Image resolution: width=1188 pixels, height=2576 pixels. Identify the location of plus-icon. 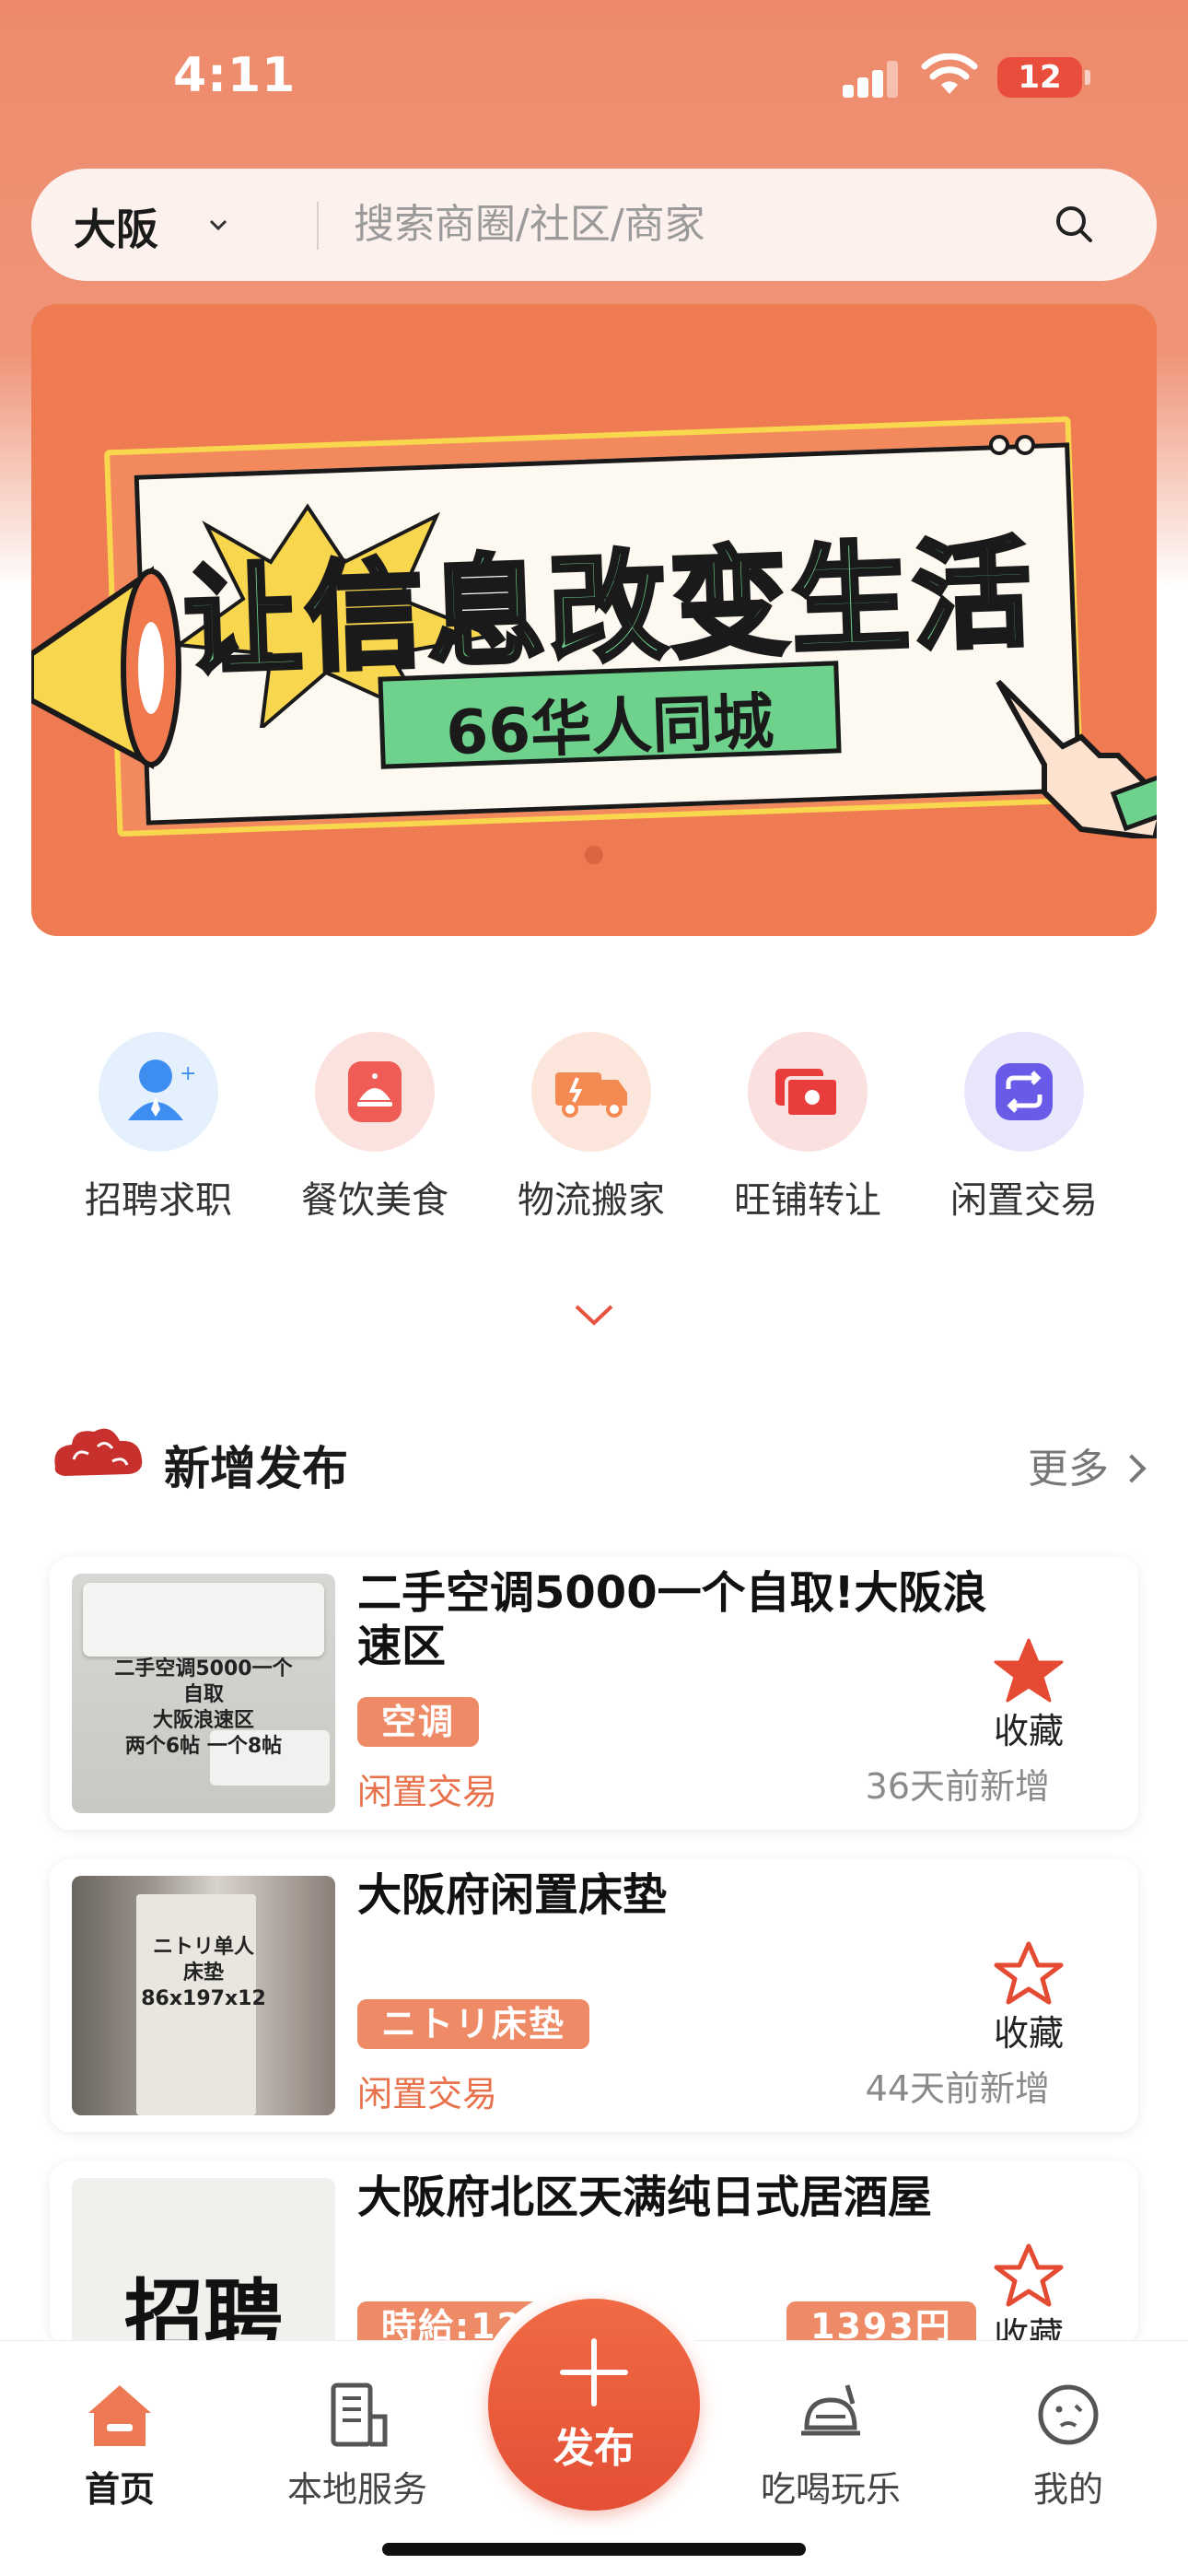
(594, 2372).